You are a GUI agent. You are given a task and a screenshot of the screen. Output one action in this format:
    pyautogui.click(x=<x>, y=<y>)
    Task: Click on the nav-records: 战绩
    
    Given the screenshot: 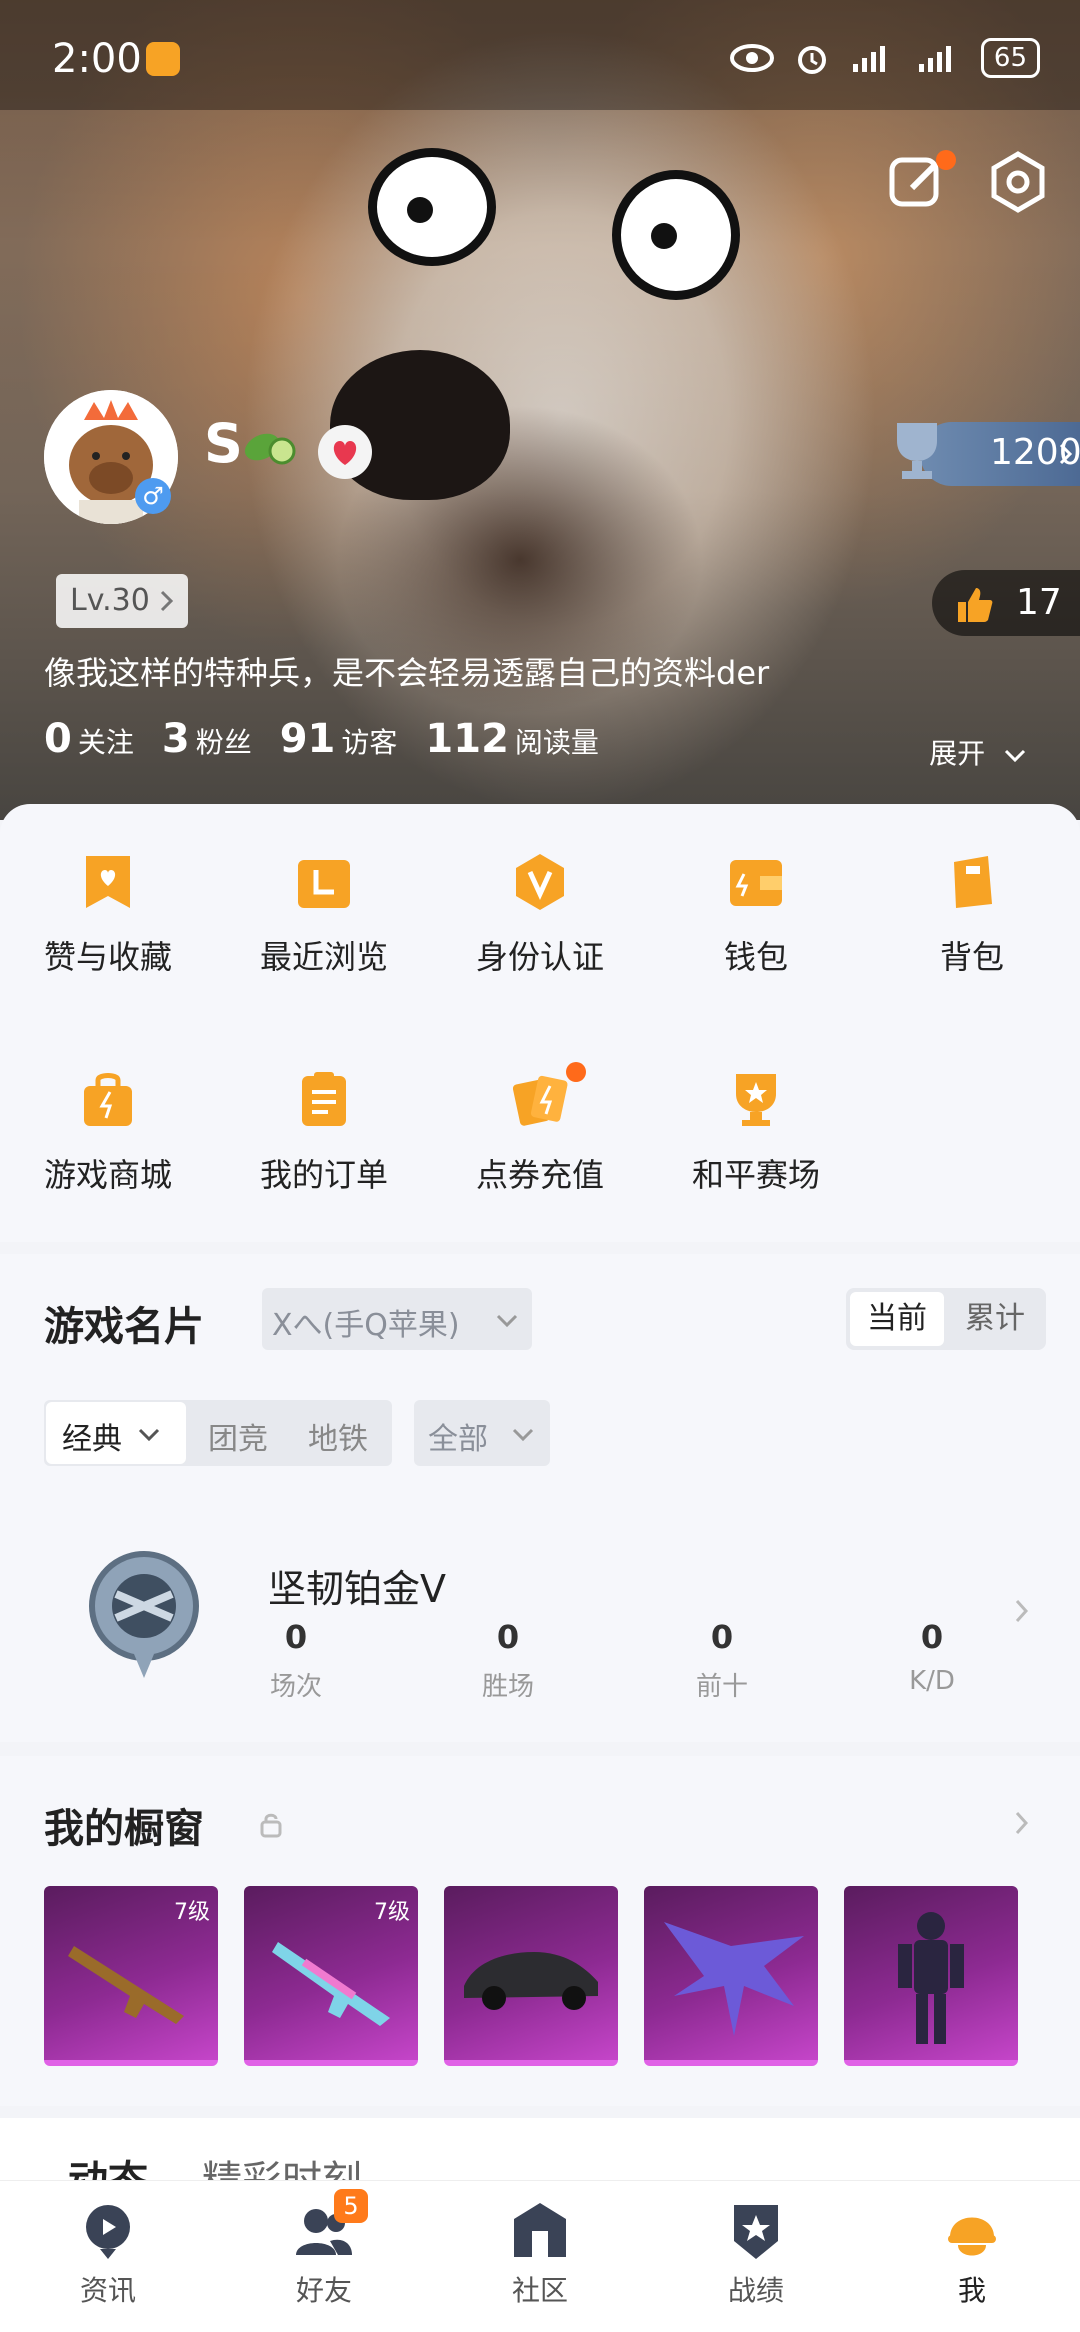 What is the action you would take?
    pyautogui.click(x=756, y=2255)
    